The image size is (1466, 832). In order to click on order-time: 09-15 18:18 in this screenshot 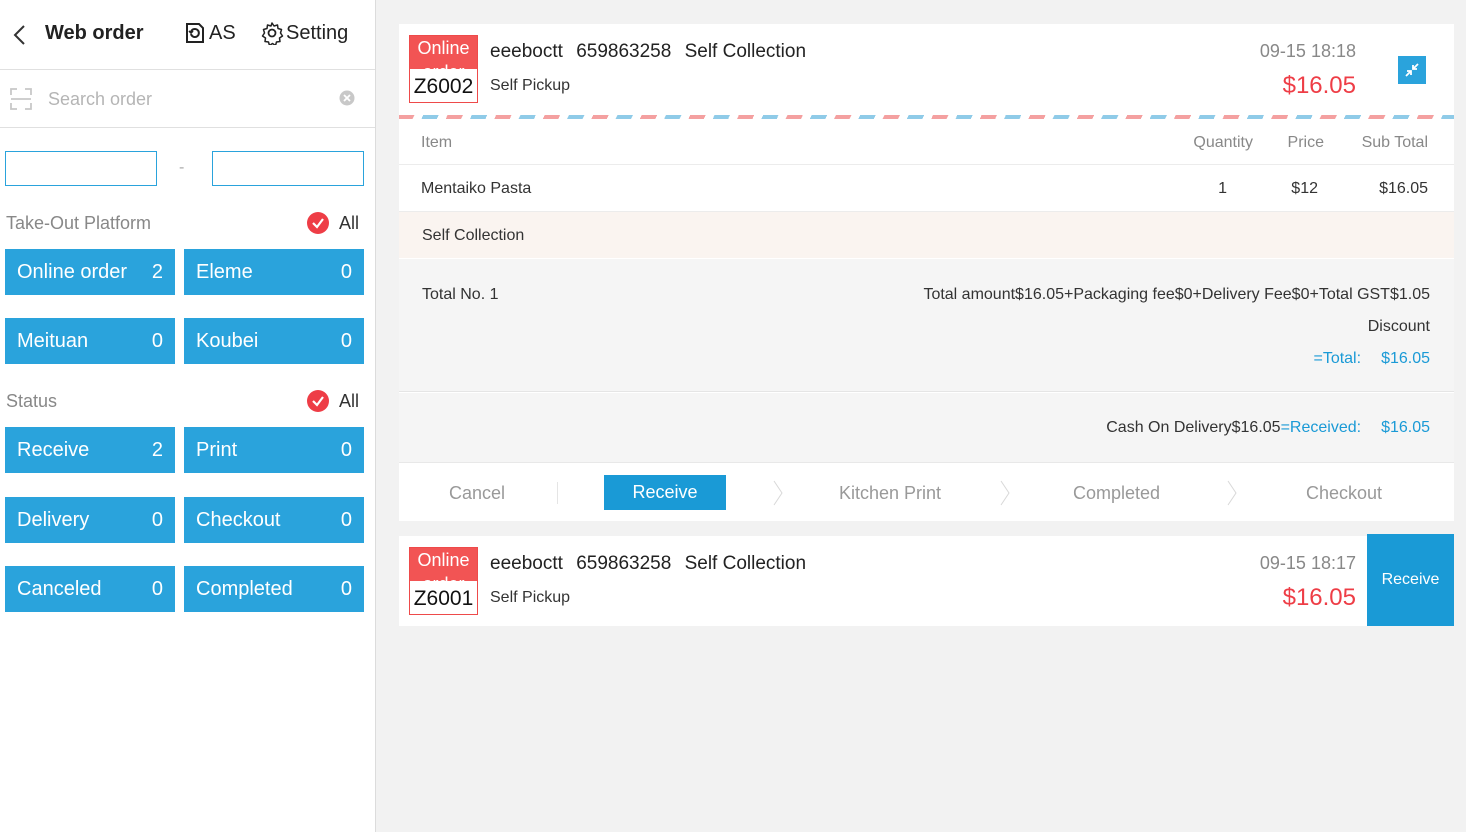, I will do `click(1307, 51)`.